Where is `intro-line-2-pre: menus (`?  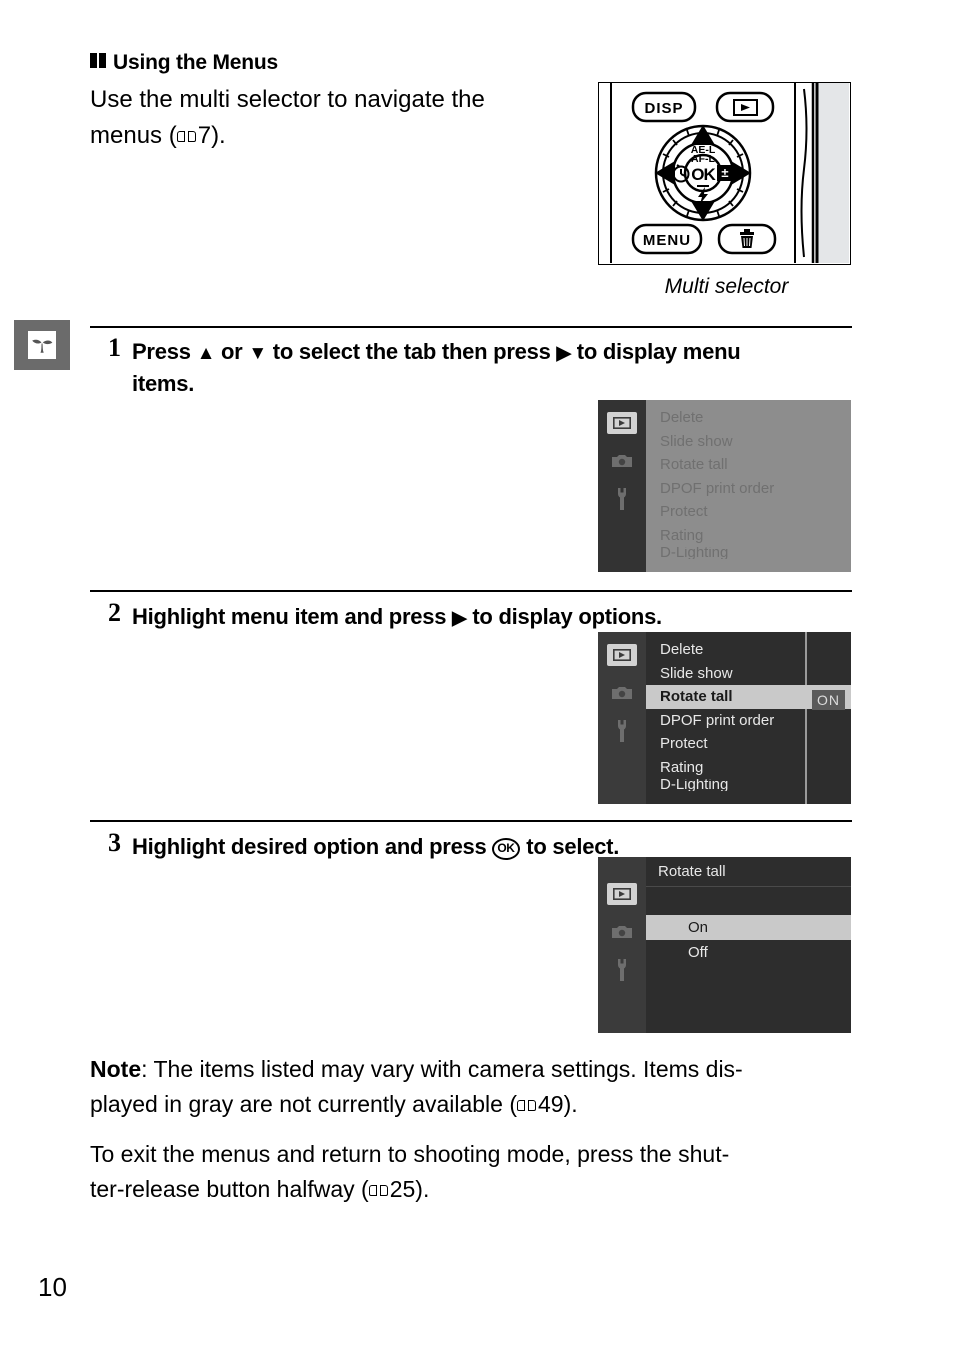 intro-line-2-pre: menus ( is located at coordinates (133, 135).